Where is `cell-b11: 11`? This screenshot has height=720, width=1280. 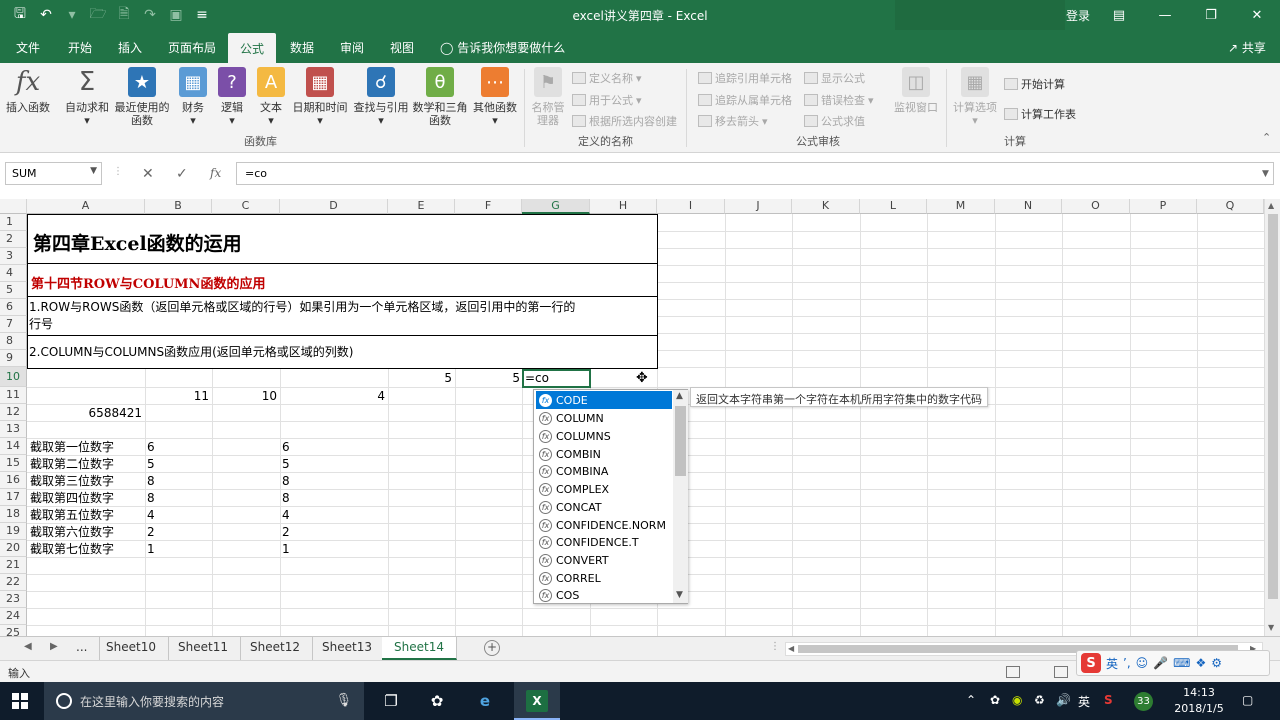 cell-b11: 11 is located at coordinates (177, 396).